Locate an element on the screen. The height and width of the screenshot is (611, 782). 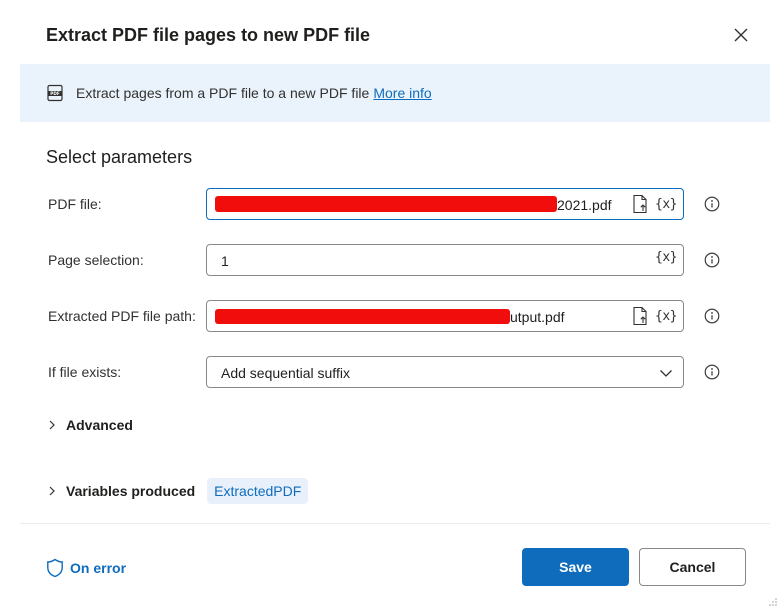
pdf-file-value: 2021.pdf is located at coordinates (584, 205).